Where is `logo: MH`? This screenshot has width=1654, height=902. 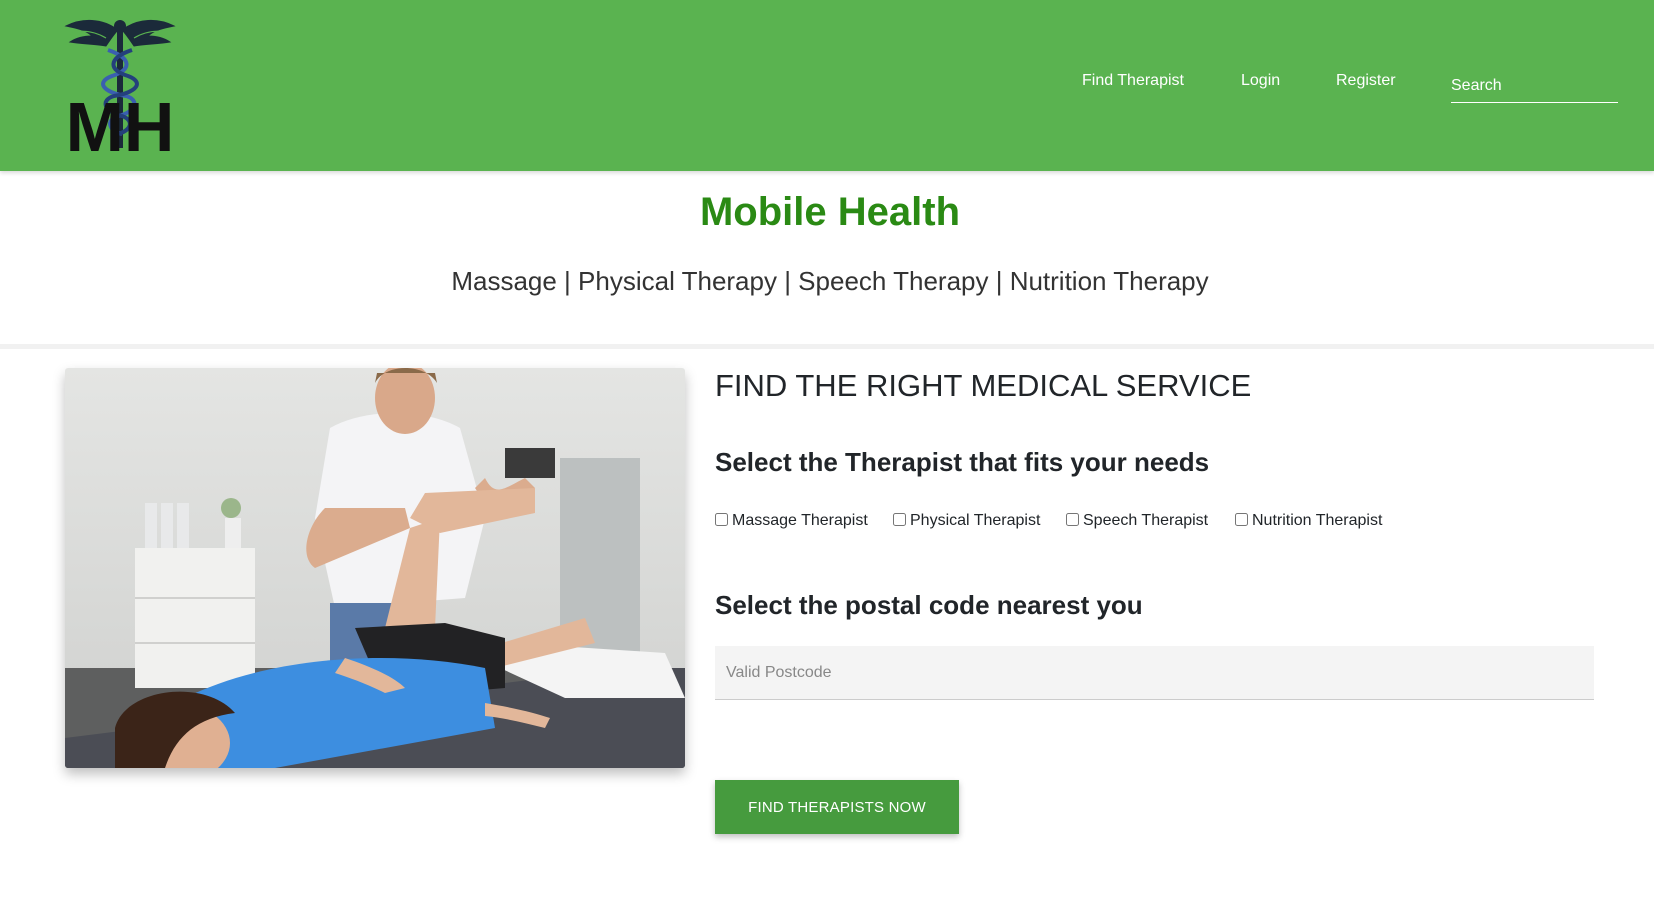 logo: MH is located at coordinates (120, 91).